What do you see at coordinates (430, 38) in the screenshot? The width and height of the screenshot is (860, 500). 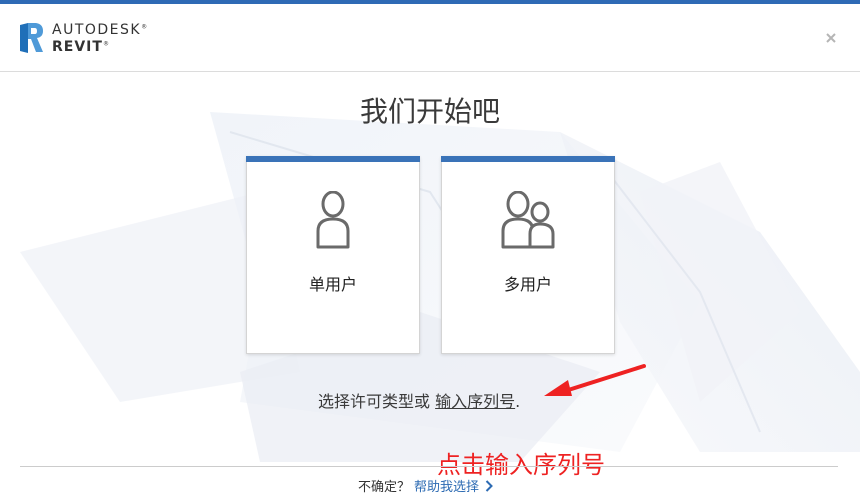 I see `dialog-header: AUTODESK® REVIT®` at bounding box center [430, 38].